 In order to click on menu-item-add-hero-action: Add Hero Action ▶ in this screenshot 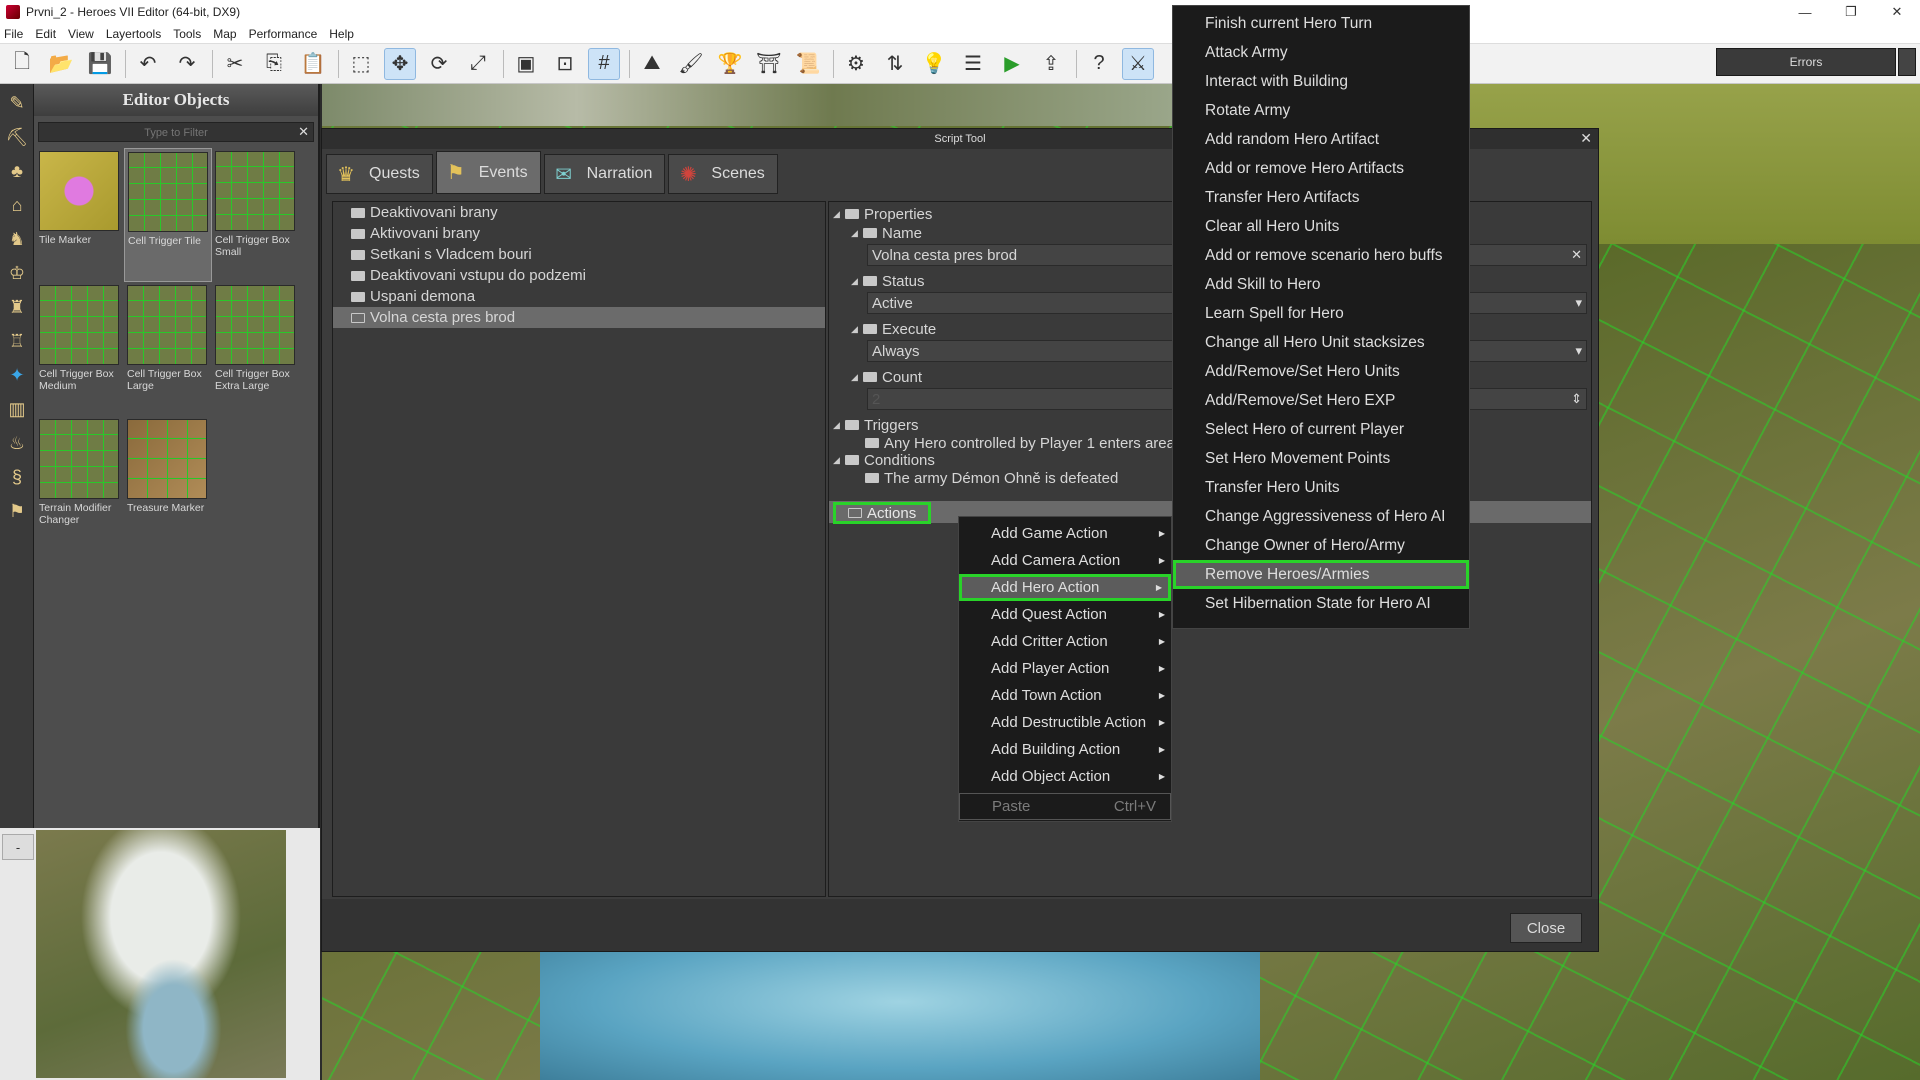, I will do `click(1065, 587)`.